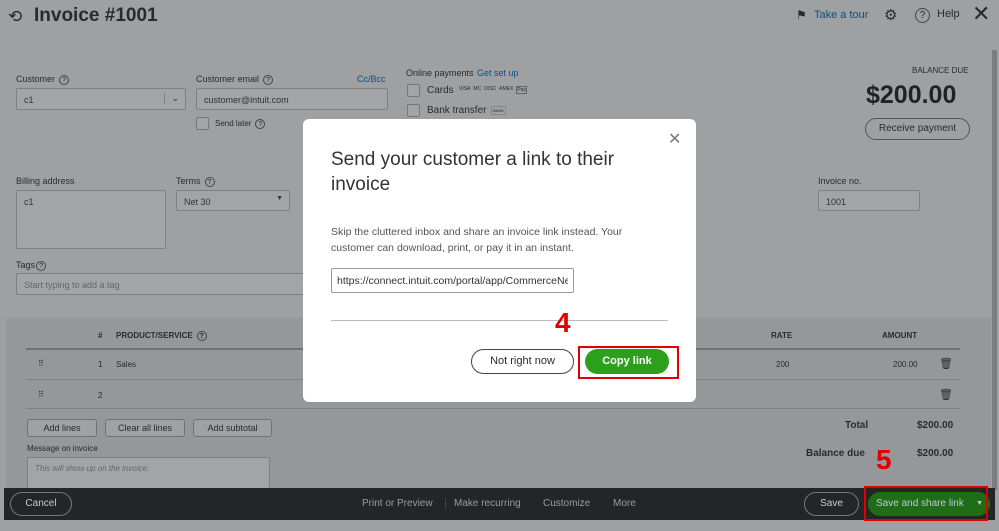 The image size is (999, 531). I want to click on tags-label: Tags?, so click(31, 265).